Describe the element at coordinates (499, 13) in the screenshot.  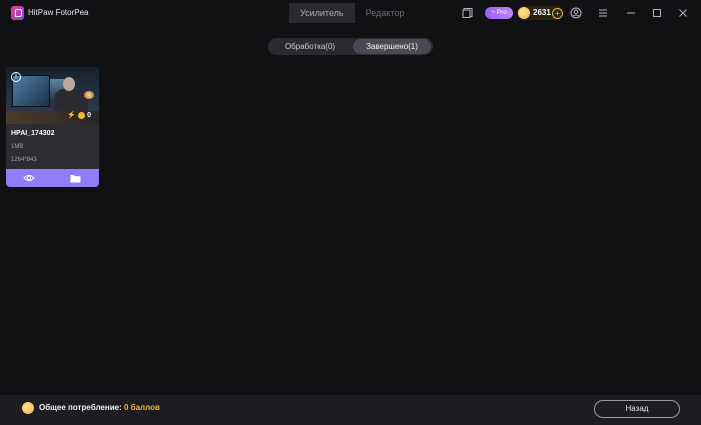
I see `pro-button: + Pro` at that location.